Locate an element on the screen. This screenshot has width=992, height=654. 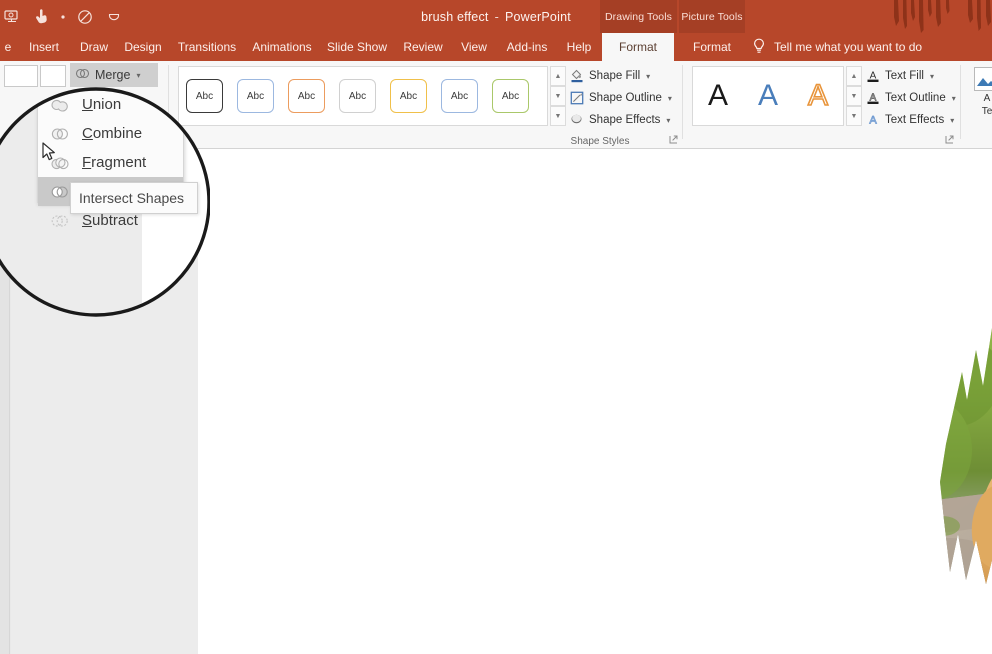
tab-label: Draw is located at coordinates (93, 47).